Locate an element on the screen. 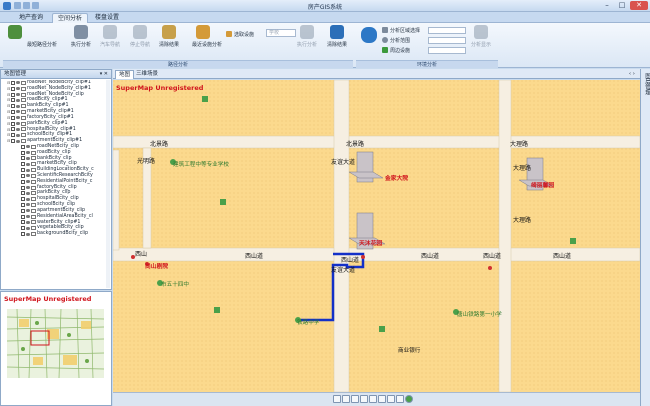  layer-type-icon is located at coordinates (23, 123).